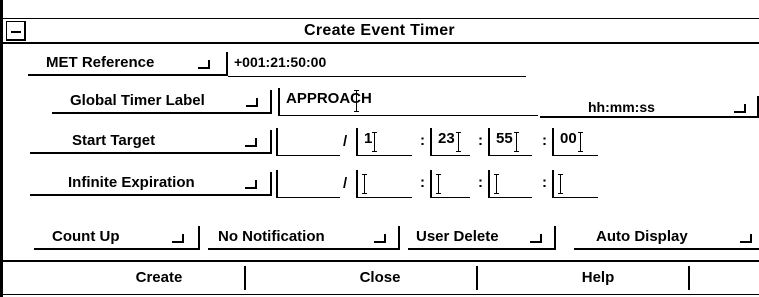  I want to click on button-row-separator, so click(381, 261).